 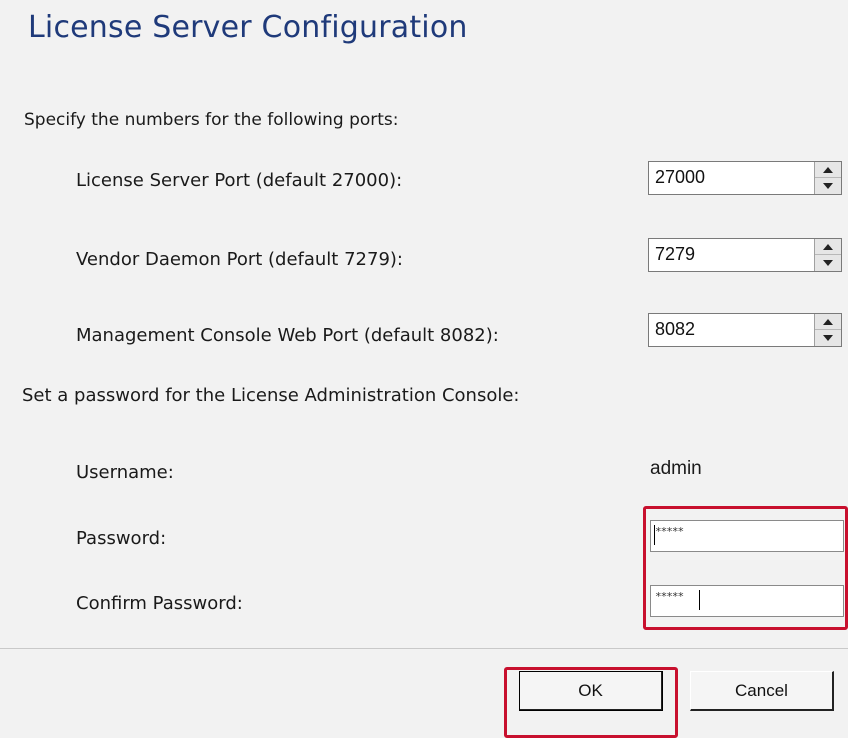 I want to click on vendor-daemon-port-spinner, so click(x=827, y=255).